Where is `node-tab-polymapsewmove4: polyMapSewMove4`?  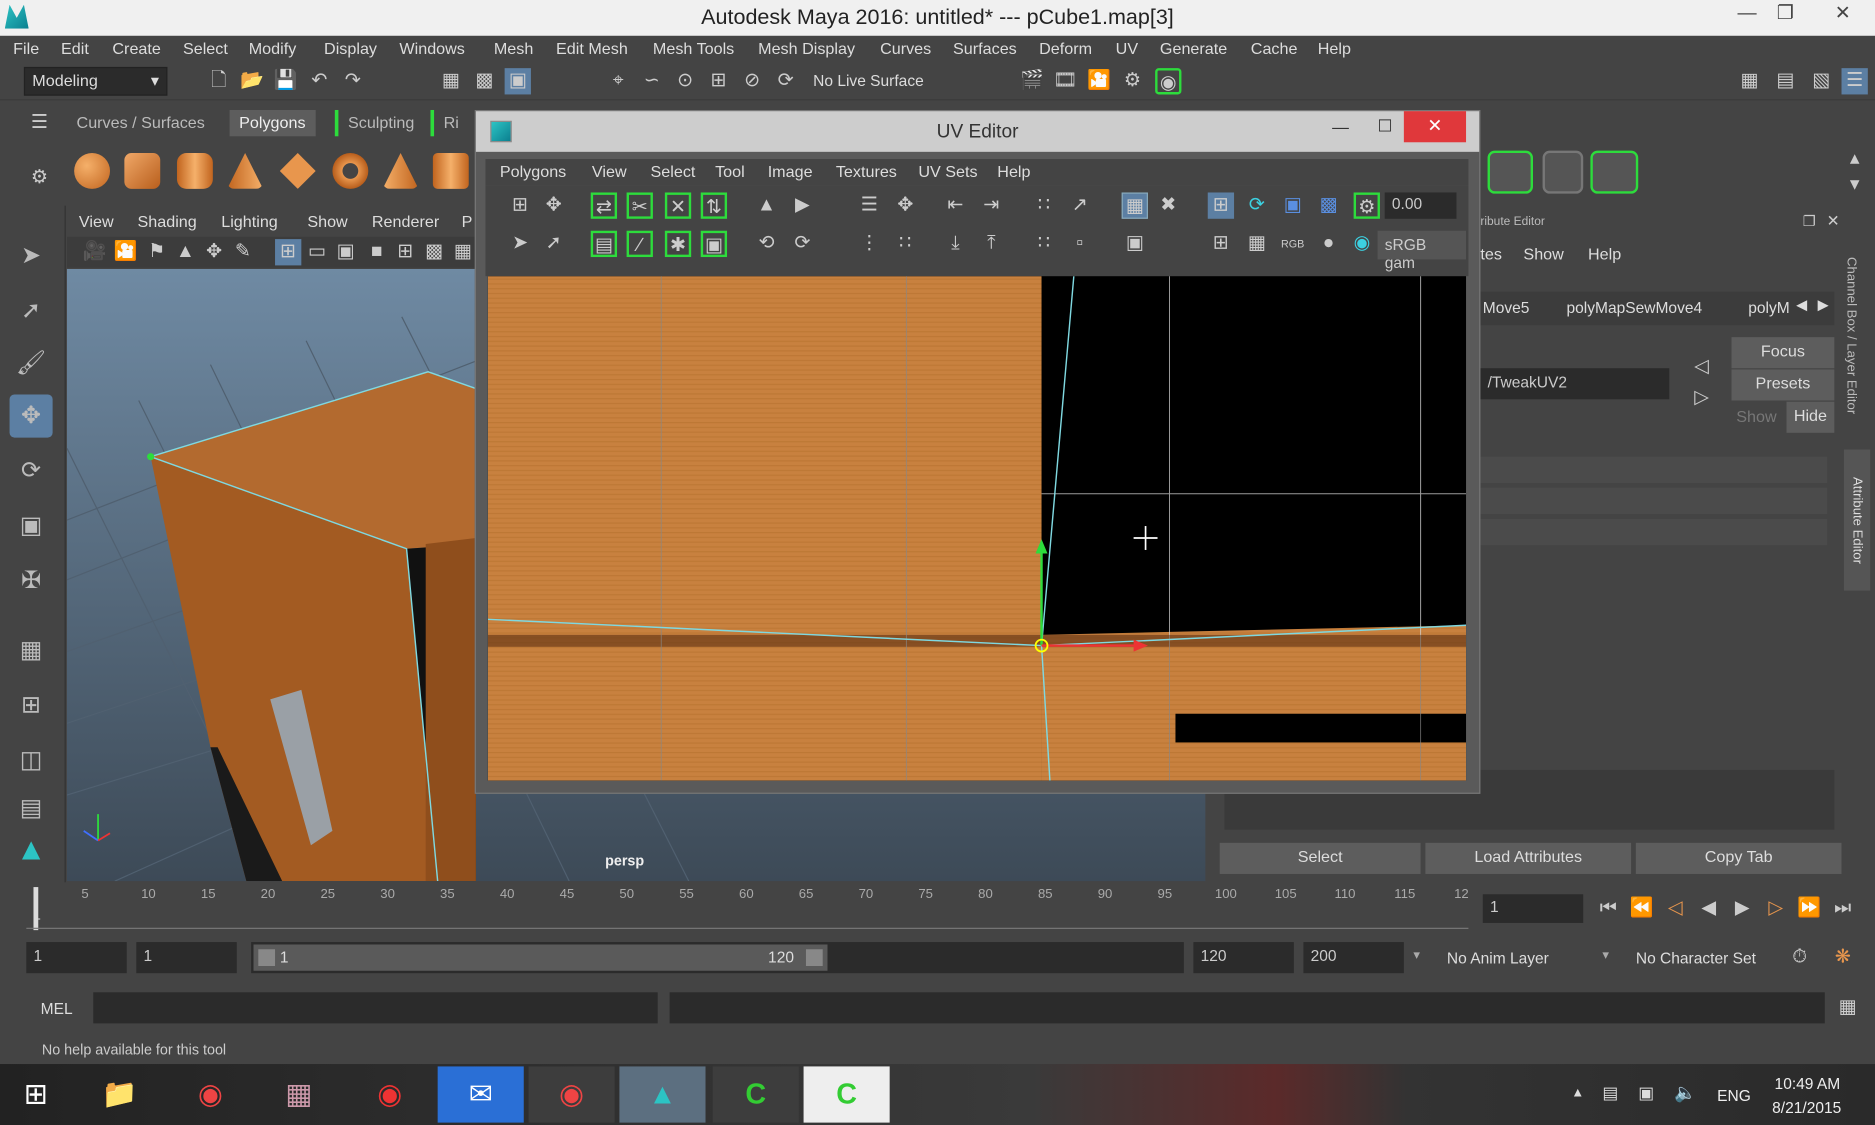
node-tab-polymapsewmove4: polyMapSewMove4 is located at coordinates (1634, 308).